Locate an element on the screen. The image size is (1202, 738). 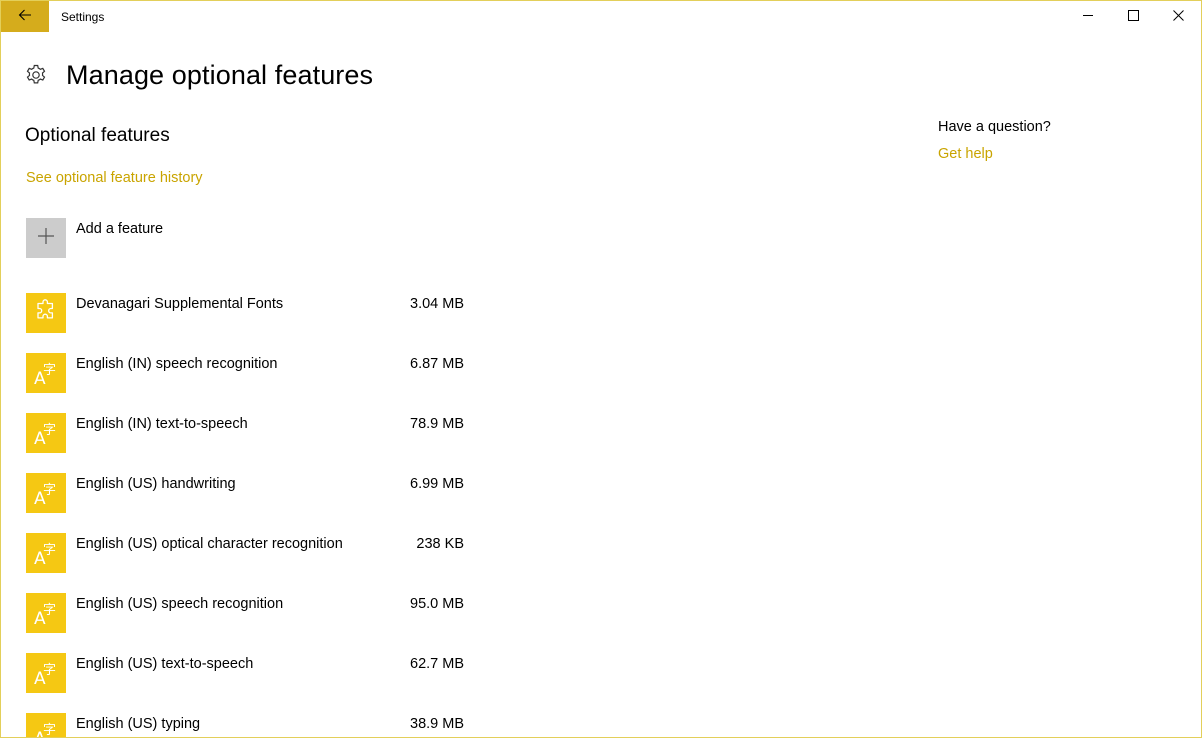
gear-icon is located at coordinates (36, 75).